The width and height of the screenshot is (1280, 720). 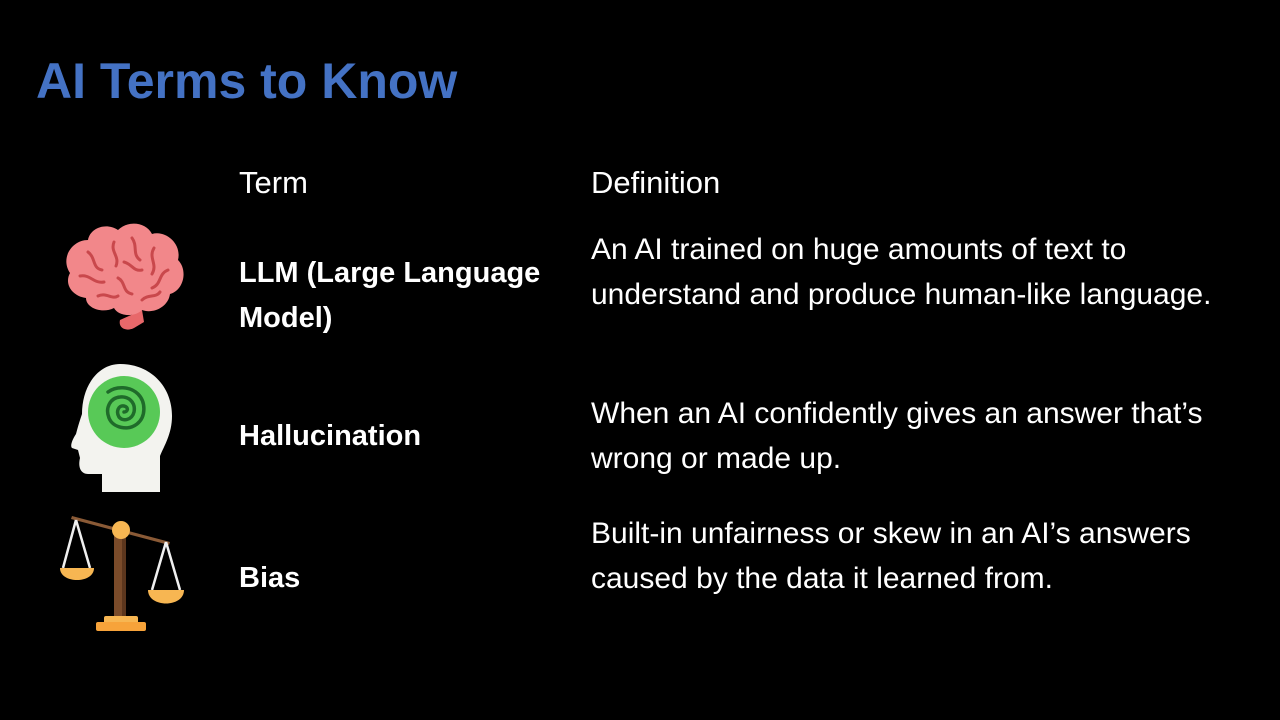 I want to click on head-spiral-icon, so click(x=123, y=426).